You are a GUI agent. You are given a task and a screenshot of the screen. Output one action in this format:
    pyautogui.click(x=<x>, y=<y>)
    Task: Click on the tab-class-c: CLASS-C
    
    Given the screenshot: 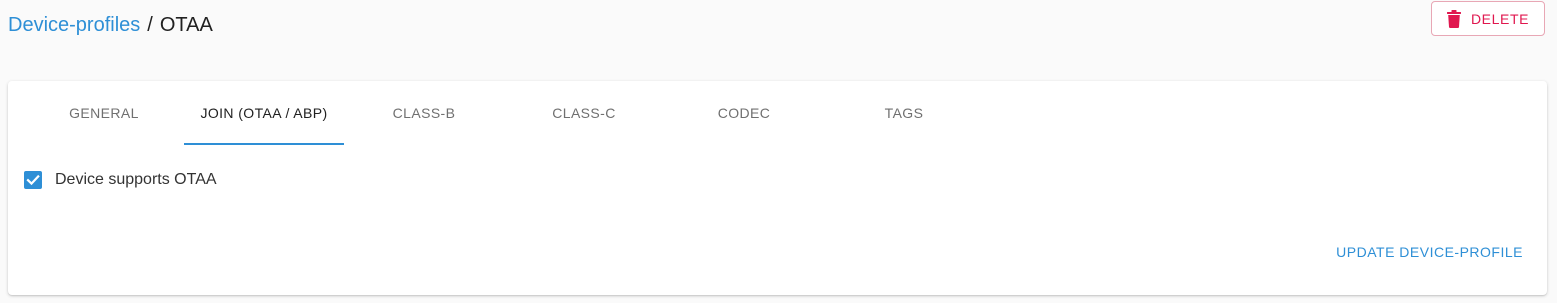 What is the action you would take?
    pyautogui.click(x=584, y=113)
    